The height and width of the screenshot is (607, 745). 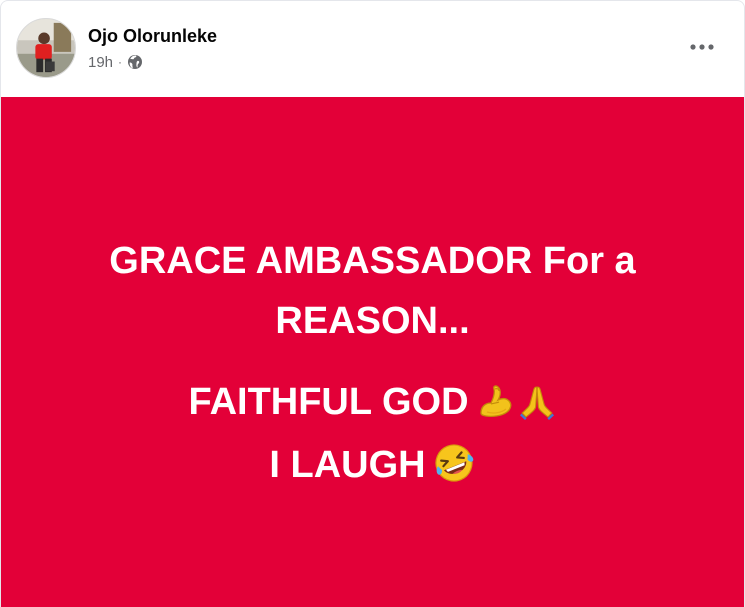 What do you see at coordinates (328, 402) in the screenshot?
I see `post-text-line-3: FAITHFUL GOD` at bounding box center [328, 402].